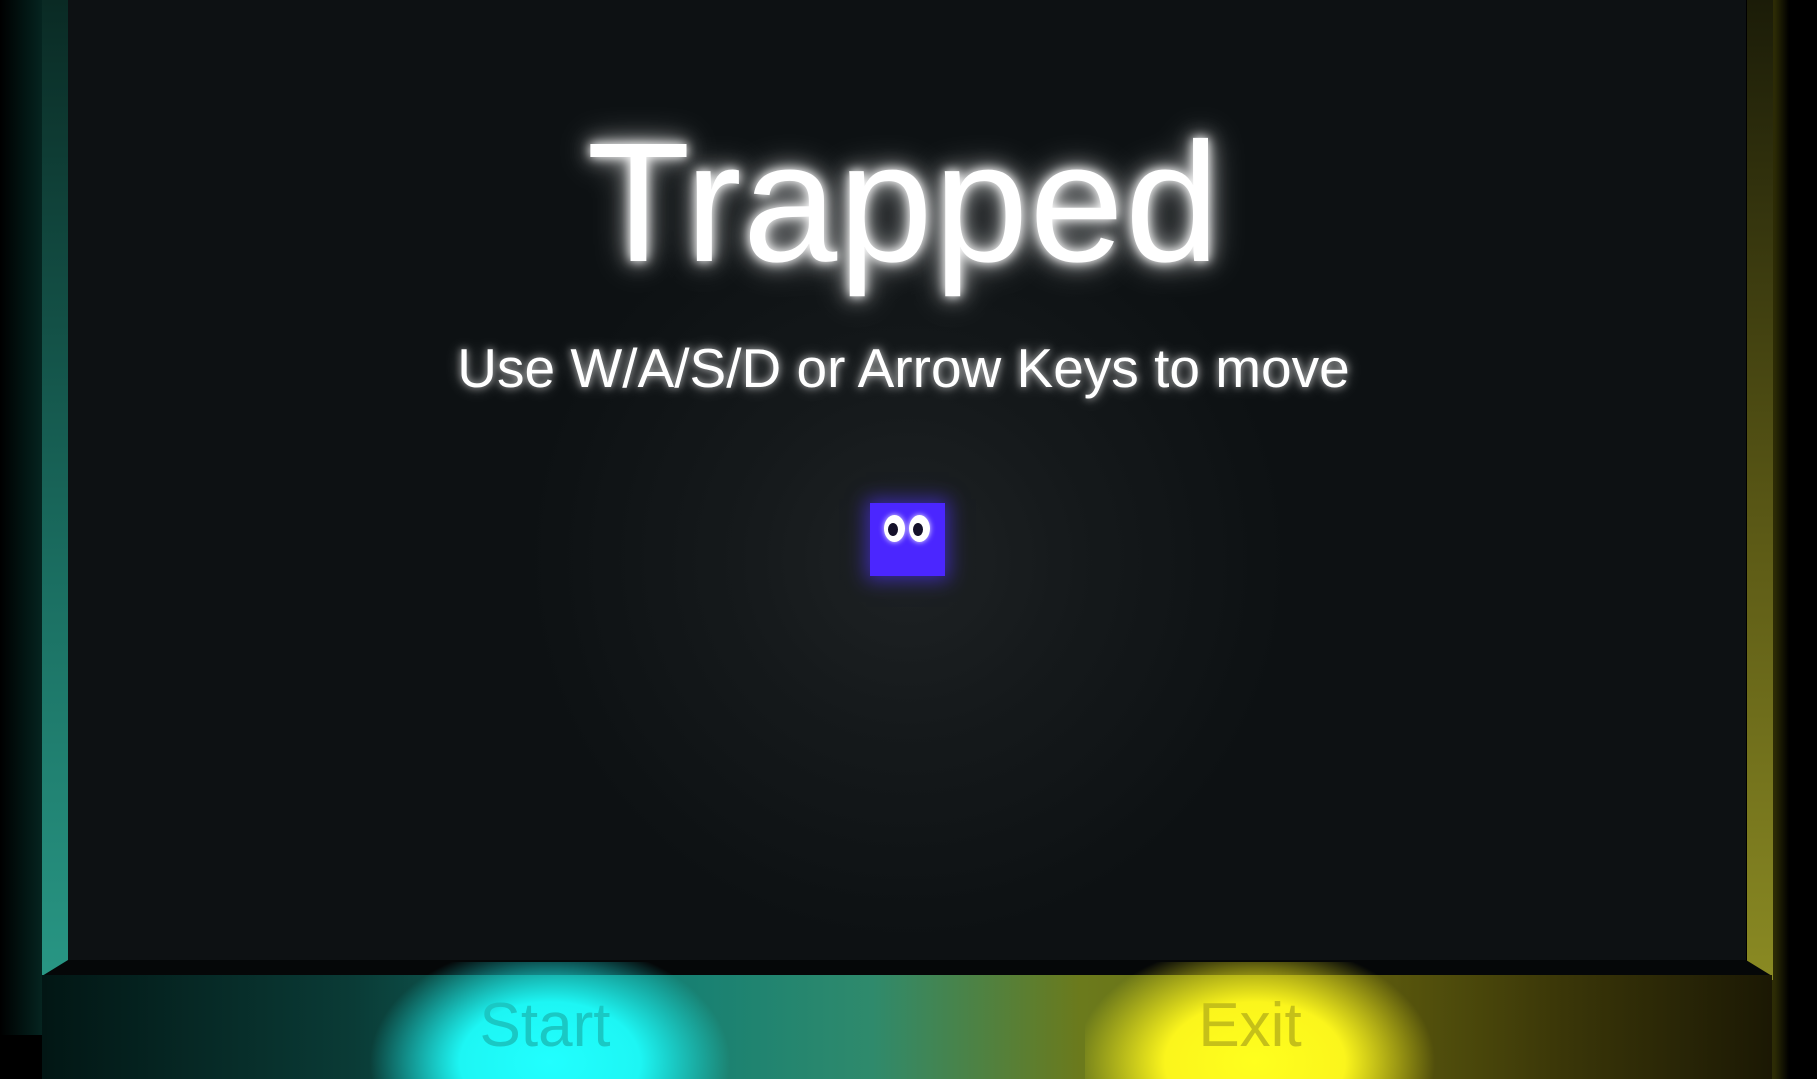 The height and width of the screenshot is (1079, 1817). I want to click on left-pupil, so click(893, 529).